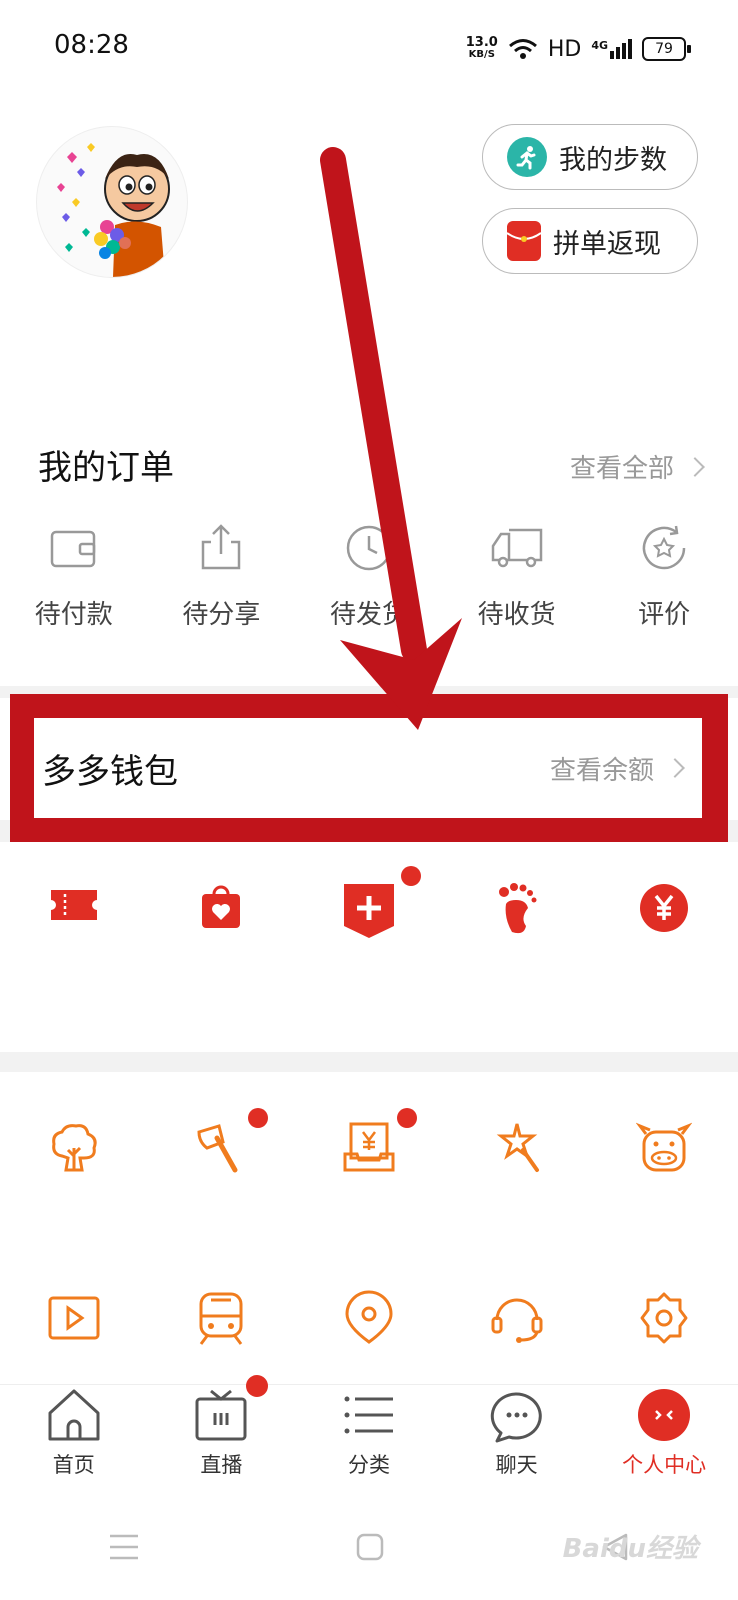 Image resolution: width=738 pixels, height=1600 pixels. I want to click on nav-label-active: 个人中心, so click(664, 1465).